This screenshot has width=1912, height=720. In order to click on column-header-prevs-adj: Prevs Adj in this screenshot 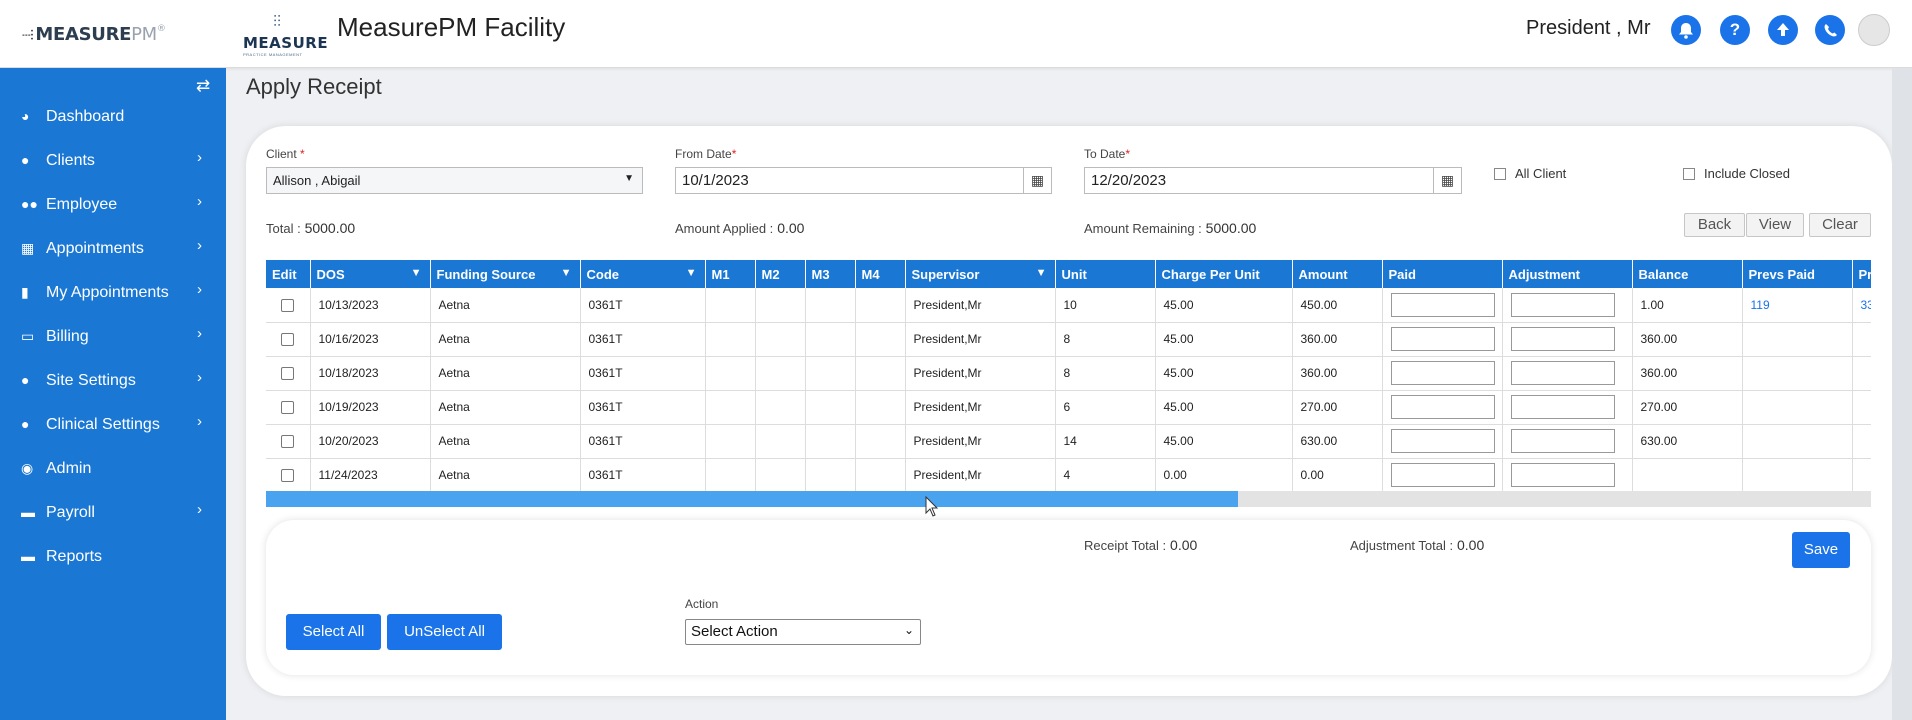, I will do `click(1861, 274)`.